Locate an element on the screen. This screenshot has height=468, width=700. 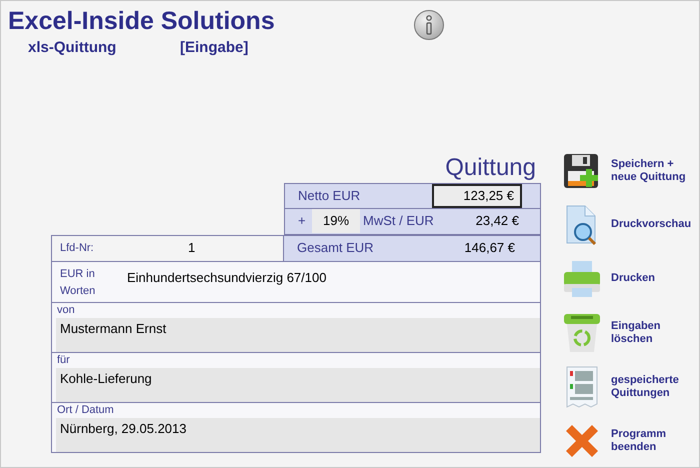
input-field: Mustermann Ernst is located at coordinates (298, 335).